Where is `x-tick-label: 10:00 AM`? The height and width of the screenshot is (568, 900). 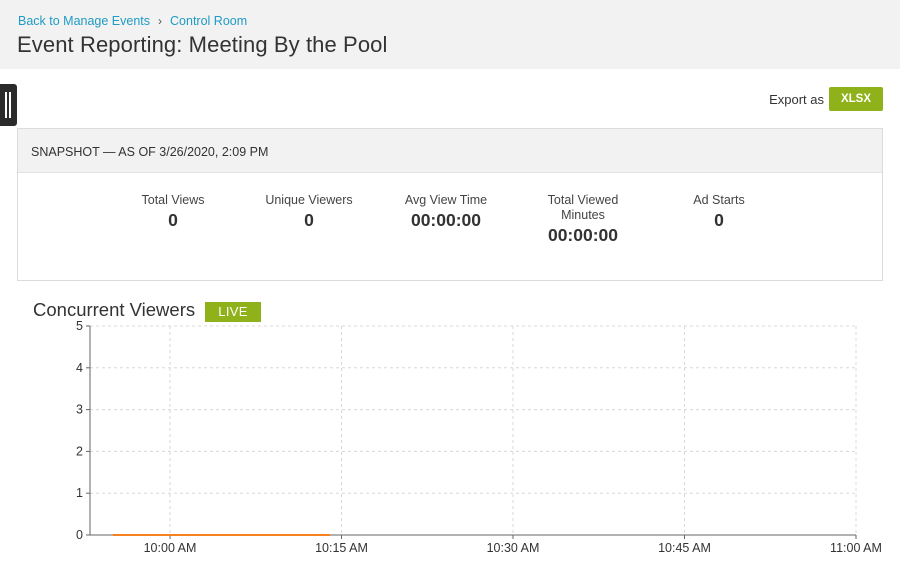 x-tick-label: 10:00 AM is located at coordinates (170, 548).